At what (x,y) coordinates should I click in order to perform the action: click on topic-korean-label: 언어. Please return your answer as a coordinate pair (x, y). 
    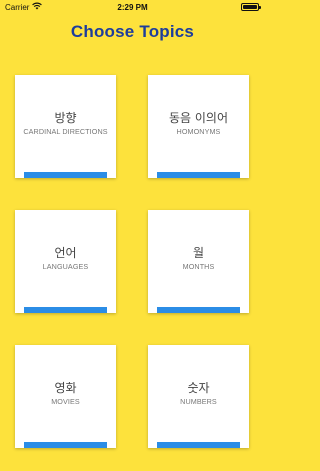
    Looking at the image, I should click on (65, 253).